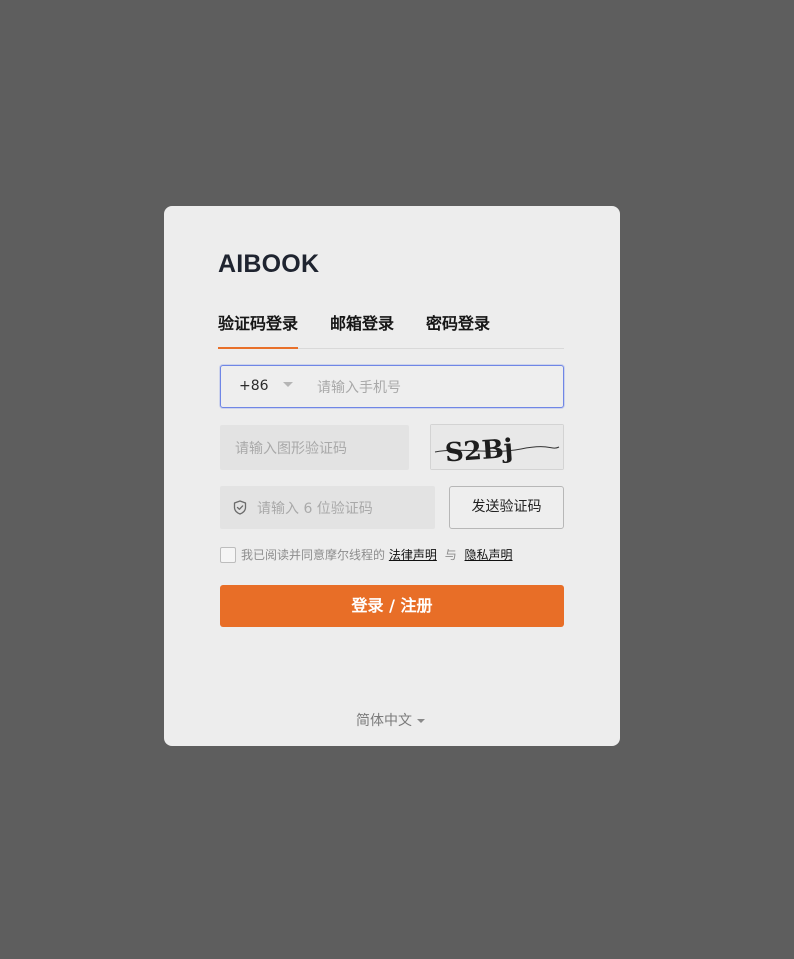  I want to click on country-code-select: +86, so click(254, 386).